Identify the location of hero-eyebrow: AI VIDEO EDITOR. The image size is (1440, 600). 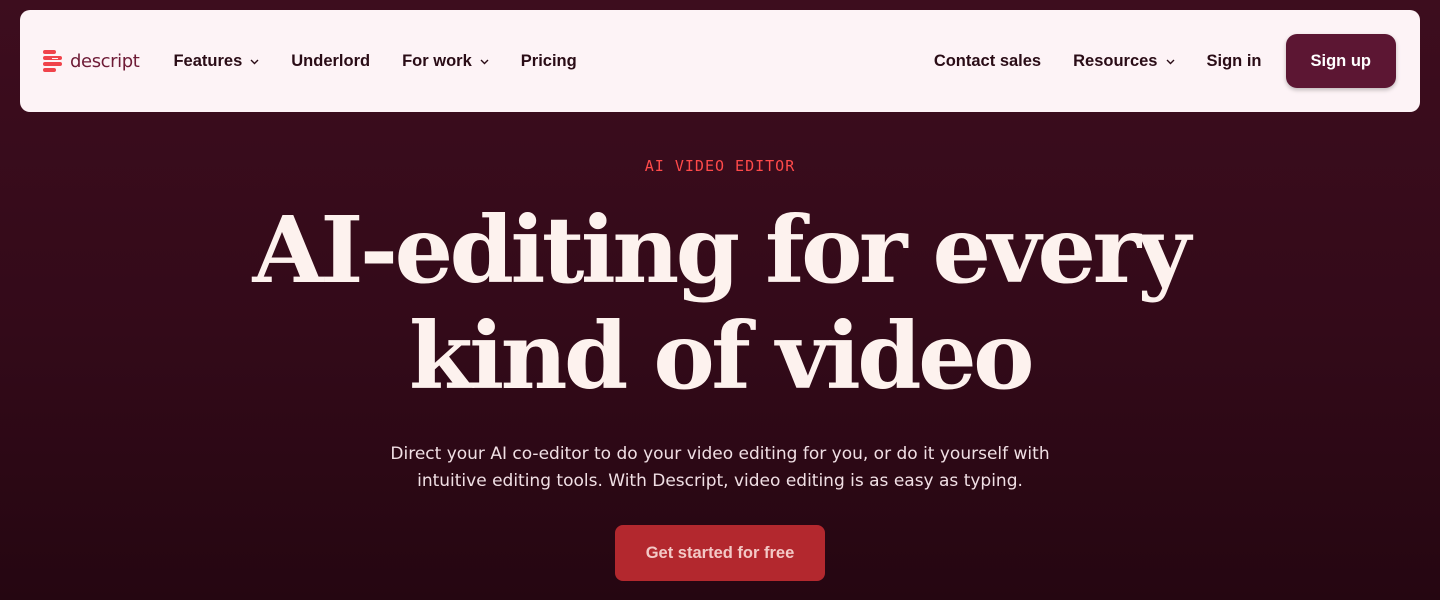
(720, 166).